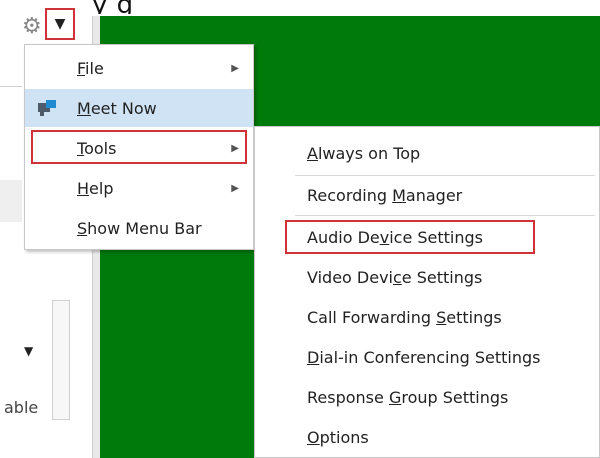  I want to click on menu-item-label: Show Menu Bar, so click(139, 228).